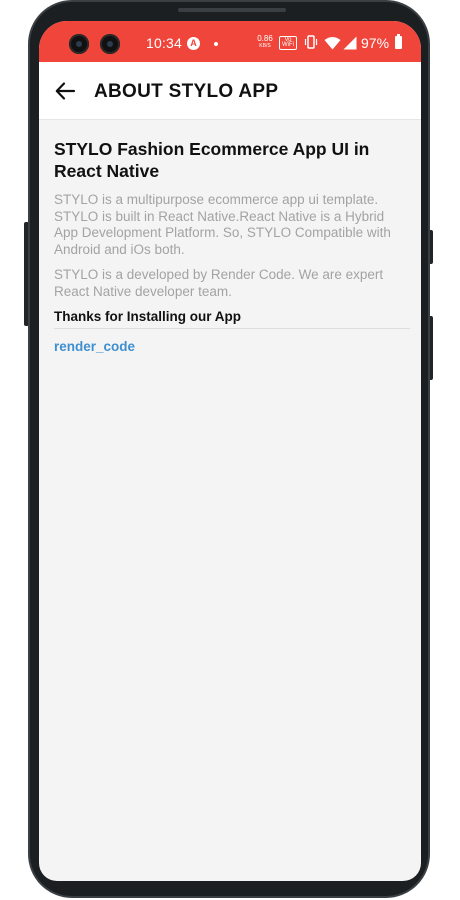  Describe the element at coordinates (216, 44) in the screenshot. I see `dot-icon` at that location.